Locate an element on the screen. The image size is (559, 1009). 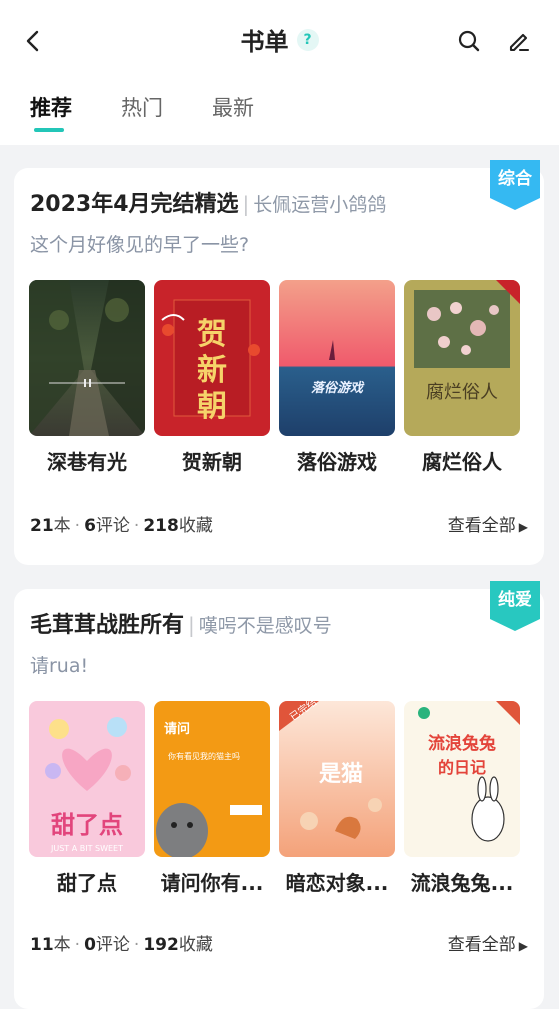
card-title-row: 2023年4月完结精选 | 长佩运营小鸽鸽 is located at coordinates (208, 202).